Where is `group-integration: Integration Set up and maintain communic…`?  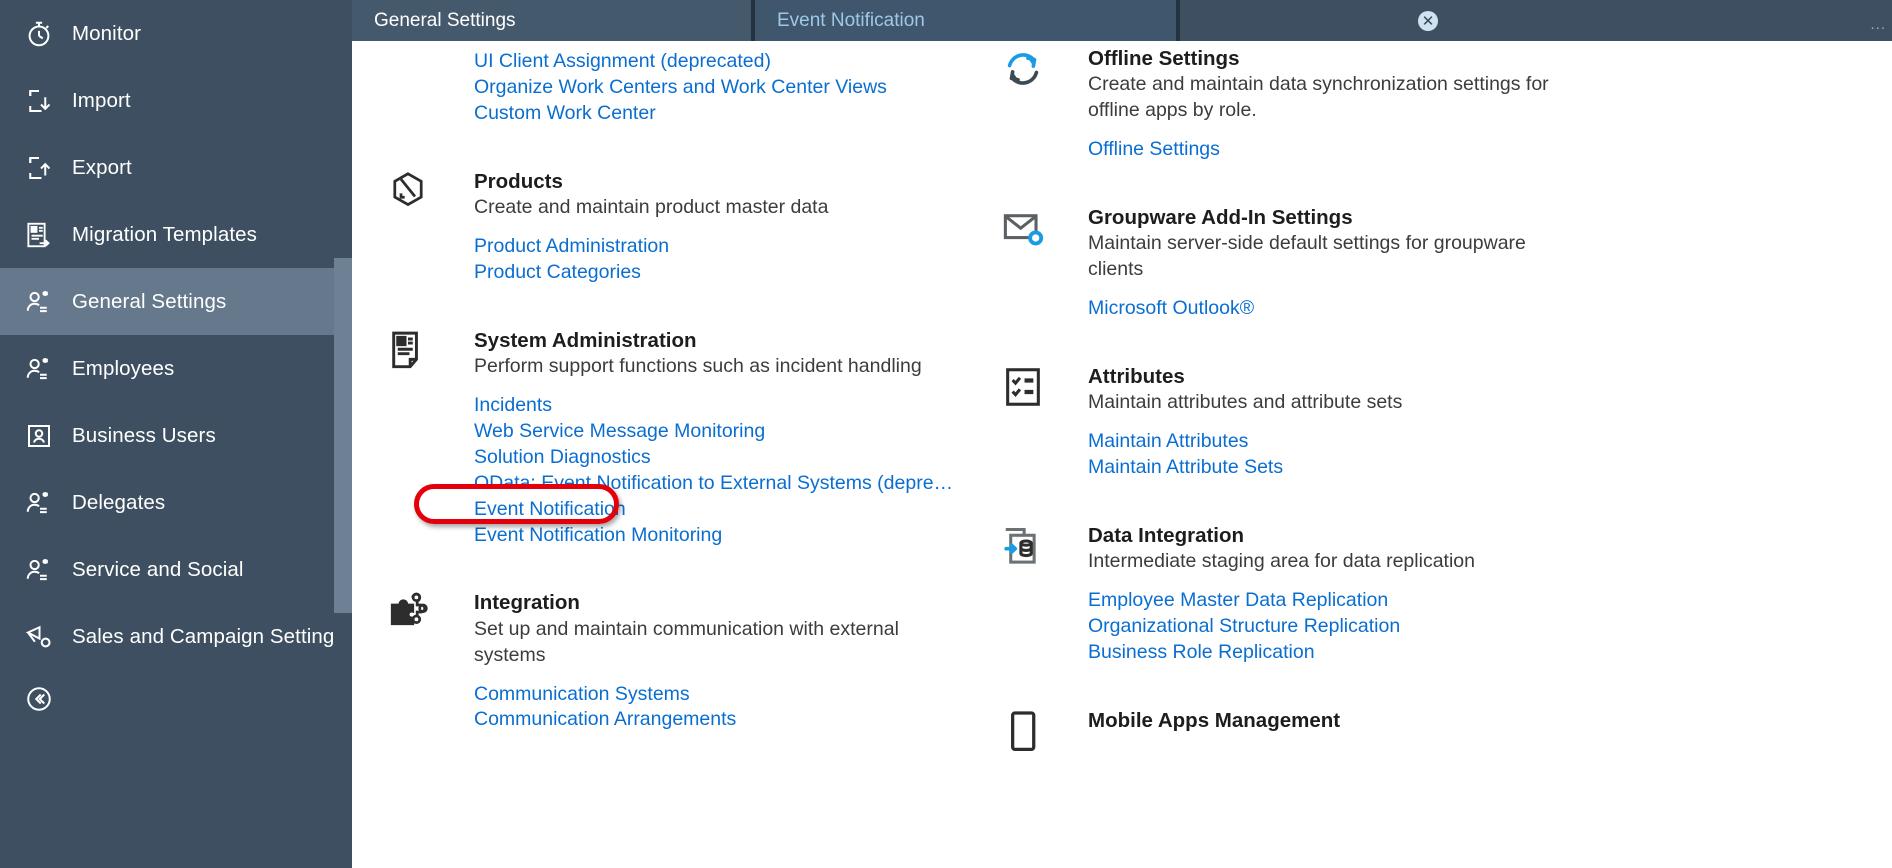 group-integration: Integration Set up and maintain communic… is located at coordinates (669, 661).